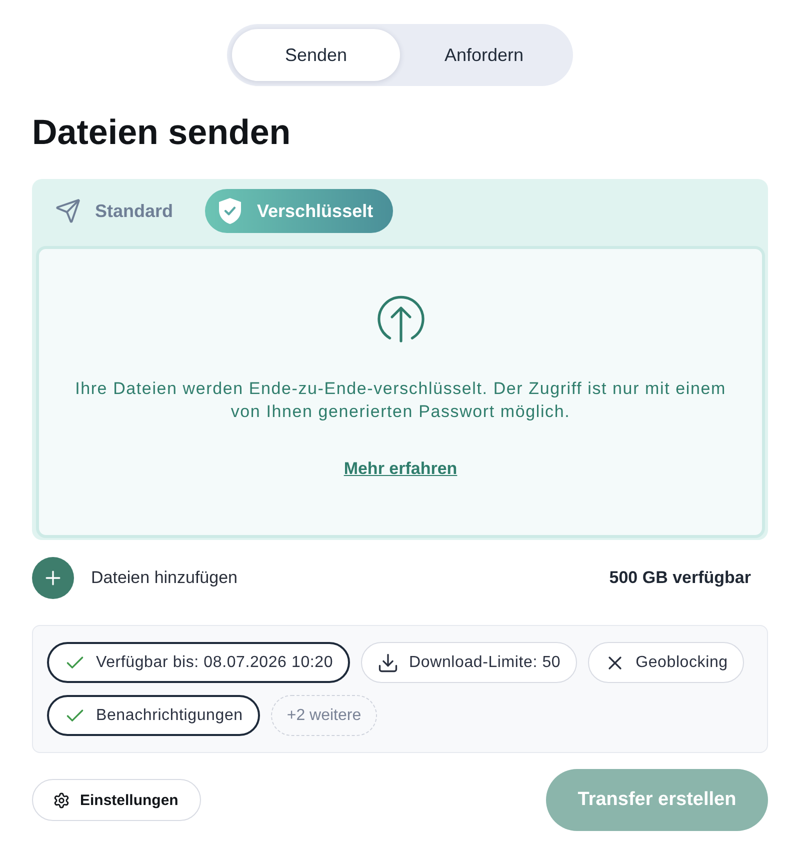 The height and width of the screenshot is (851, 800). Describe the element at coordinates (324, 715) in the screenshot. I see `more-options-chip: +2 weitere` at that location.